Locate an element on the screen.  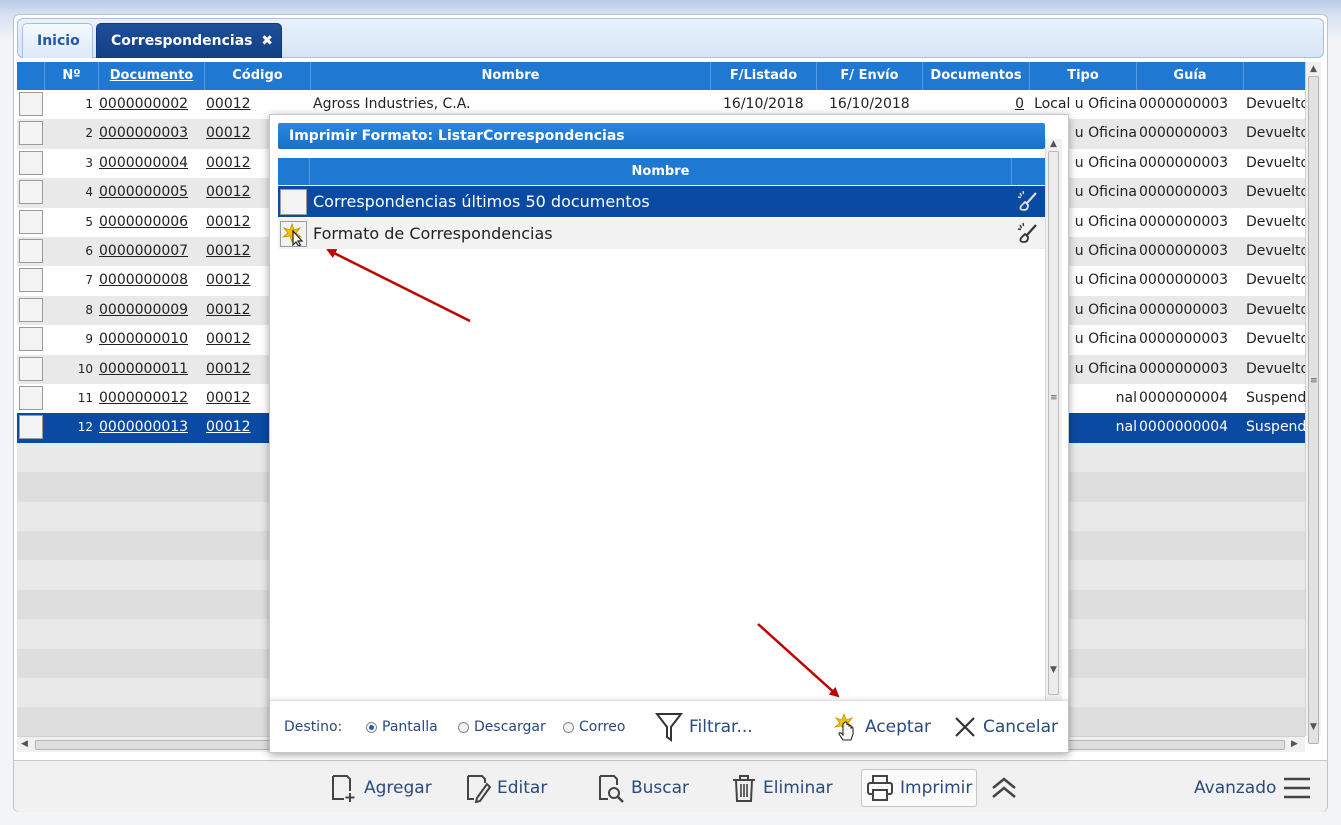
format-row-action is located at coordinates (293, 234).